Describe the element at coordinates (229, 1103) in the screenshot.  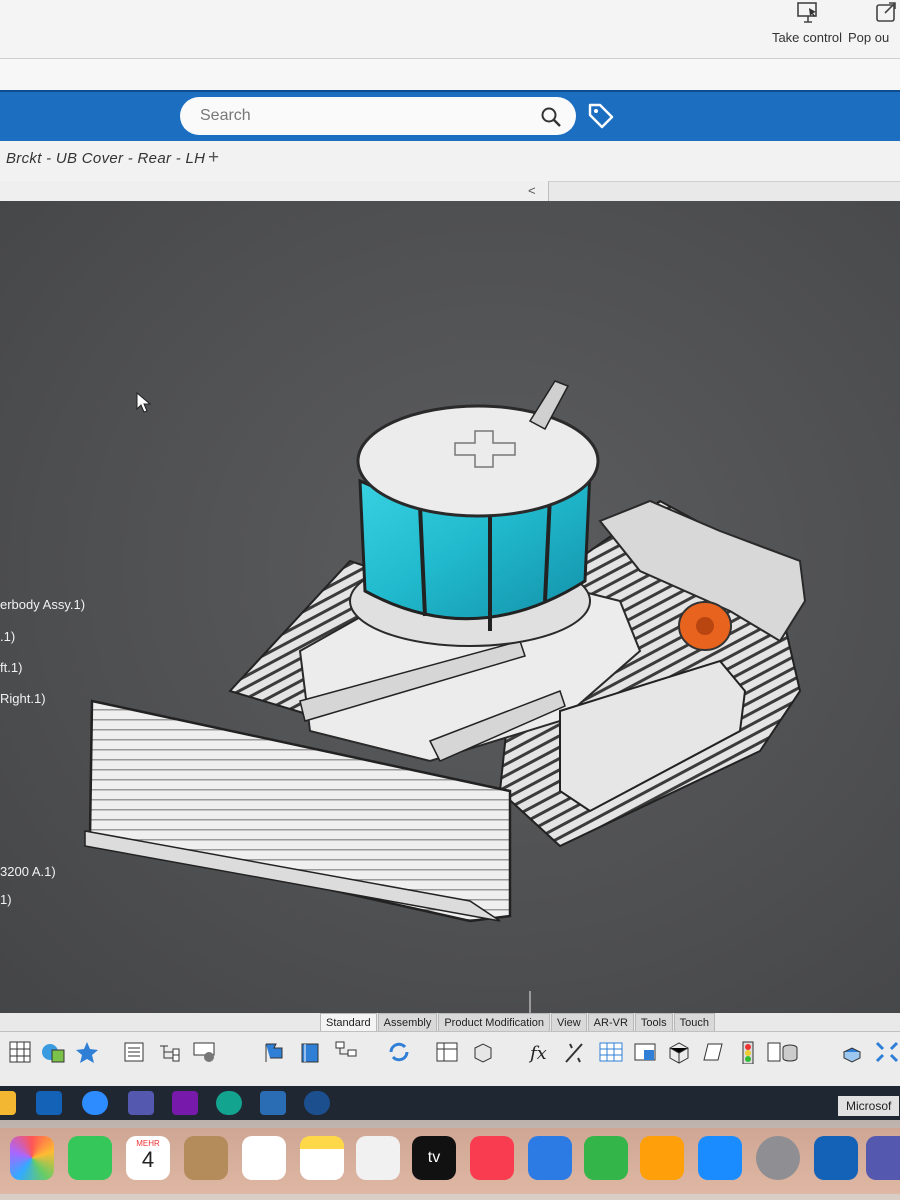
I see `edge-icon` at that location.